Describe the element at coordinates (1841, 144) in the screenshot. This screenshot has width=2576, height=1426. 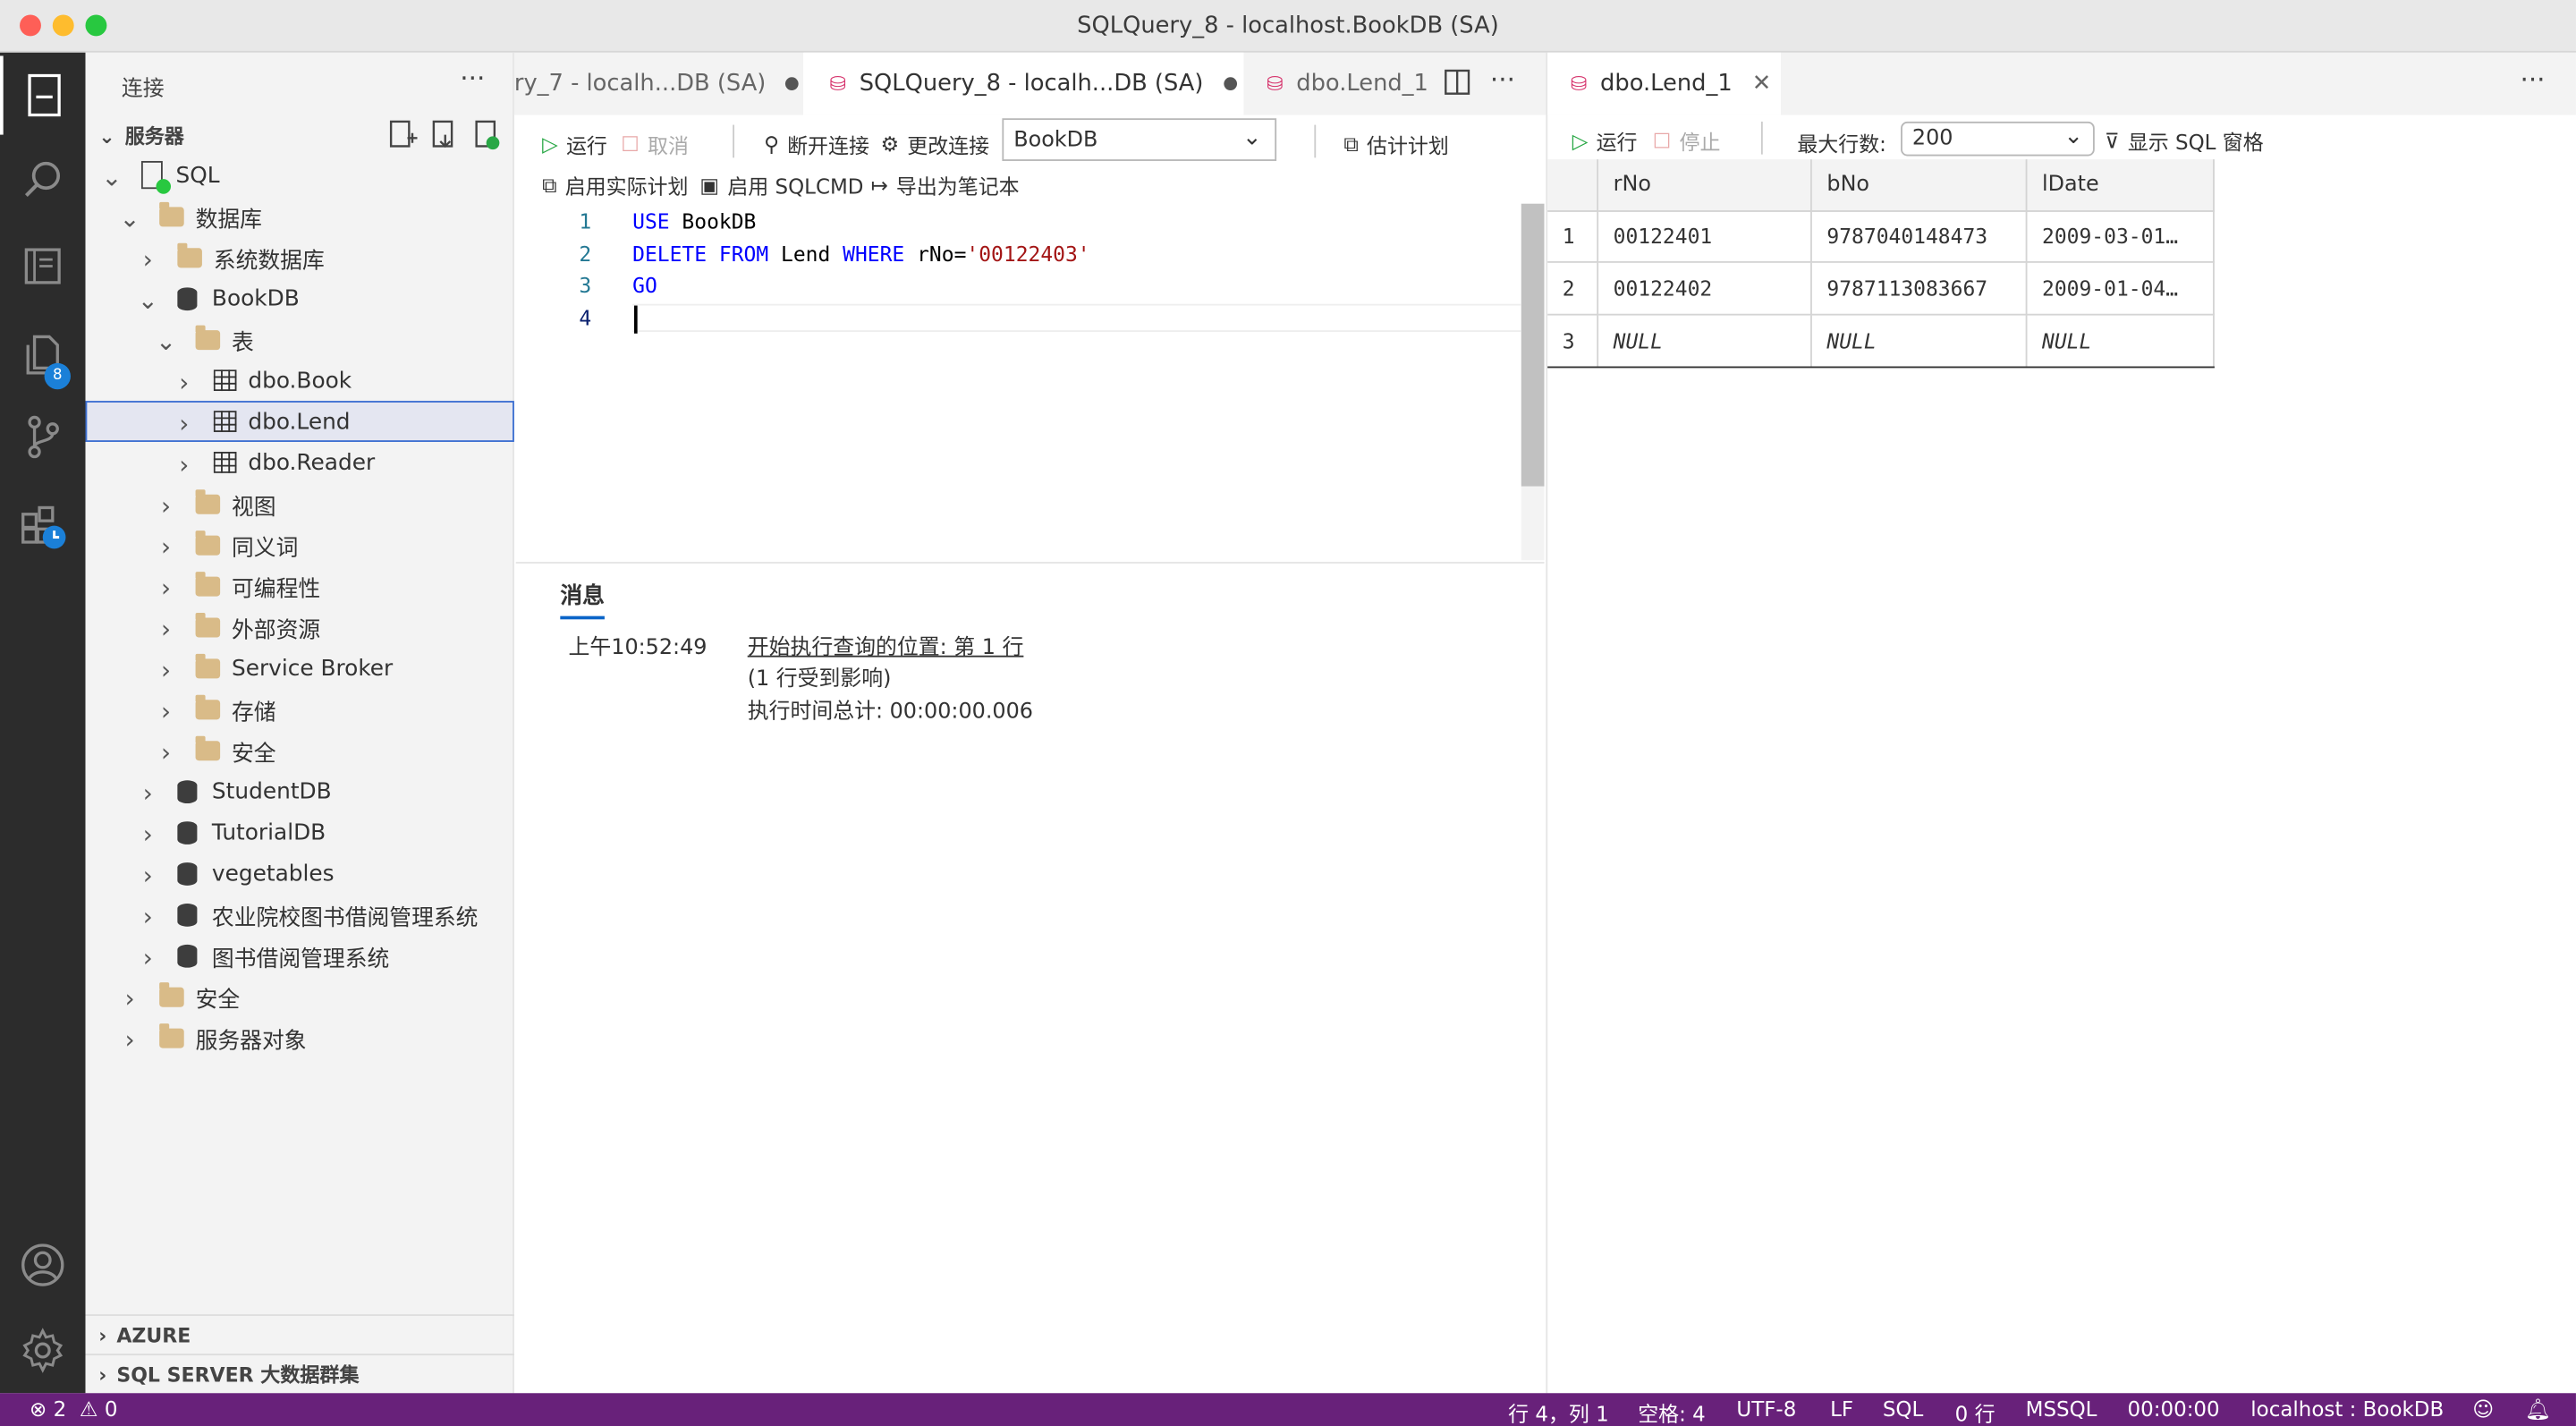
I see `max-rows-label: 最大行数:` at that location.